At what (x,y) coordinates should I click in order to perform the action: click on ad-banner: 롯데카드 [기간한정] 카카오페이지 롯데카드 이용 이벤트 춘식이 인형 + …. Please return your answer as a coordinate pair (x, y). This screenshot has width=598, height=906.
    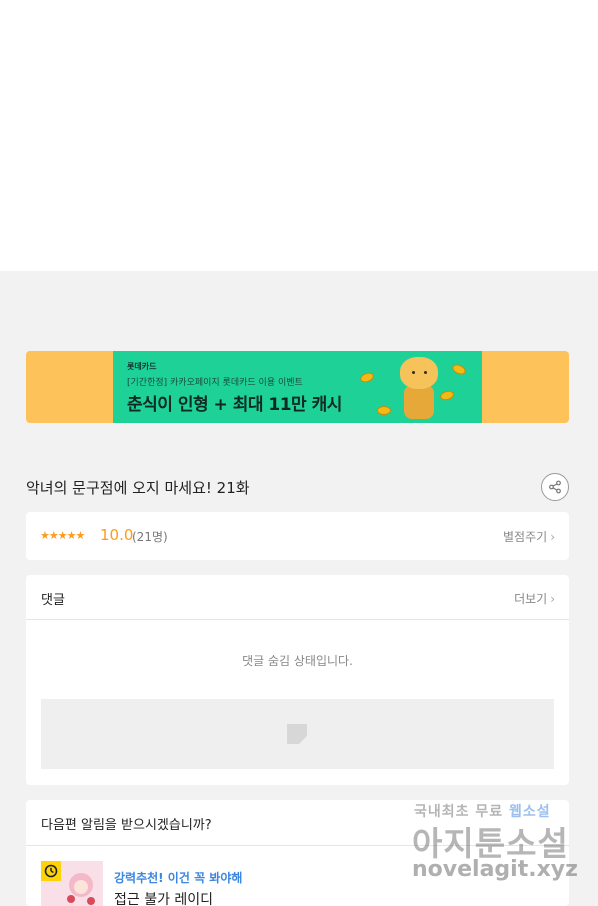
    Looking at the image, I should click on (297, 387).